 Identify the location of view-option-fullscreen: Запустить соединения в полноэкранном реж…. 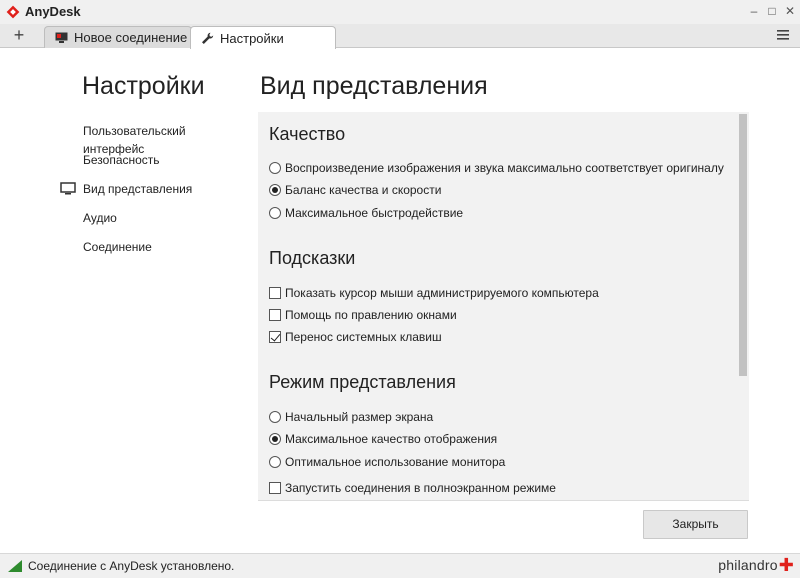
(412, 488).